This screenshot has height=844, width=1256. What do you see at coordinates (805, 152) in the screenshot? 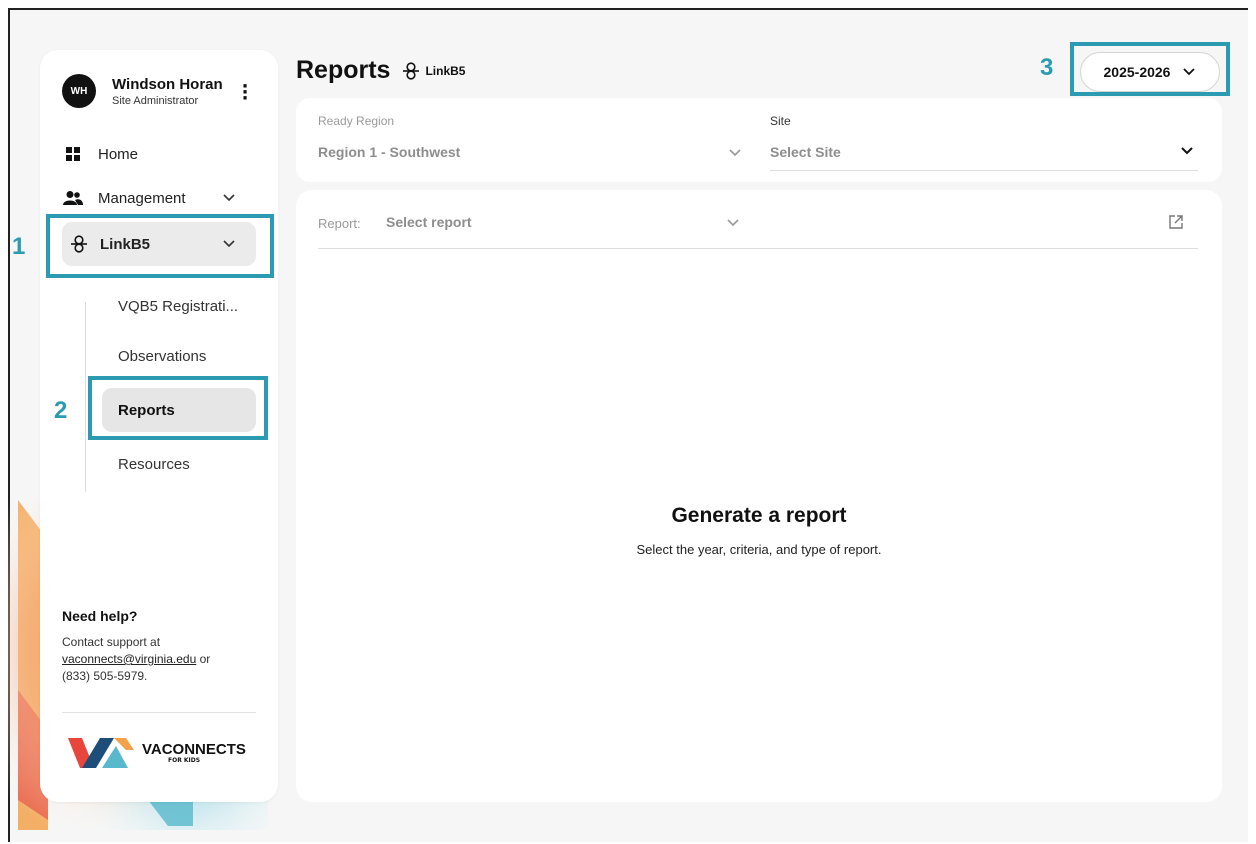
I see `site-value: Select Site` at bounding box center [805, 152].